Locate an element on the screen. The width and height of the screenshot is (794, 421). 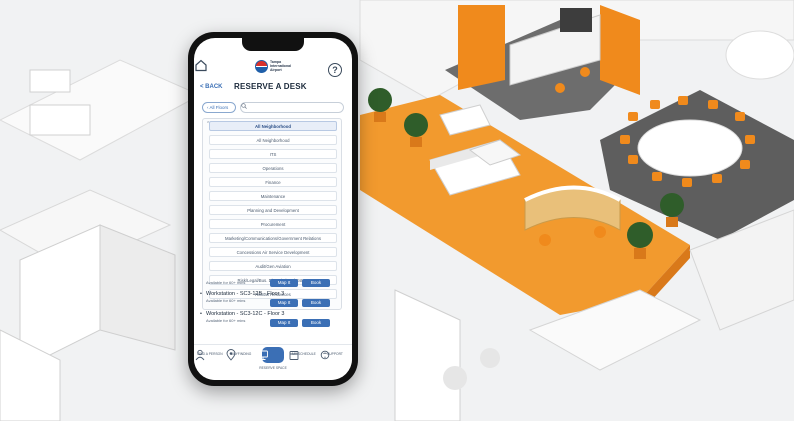
nav-wayfinding: WAYFINDING is located at coordinates (241, 364).